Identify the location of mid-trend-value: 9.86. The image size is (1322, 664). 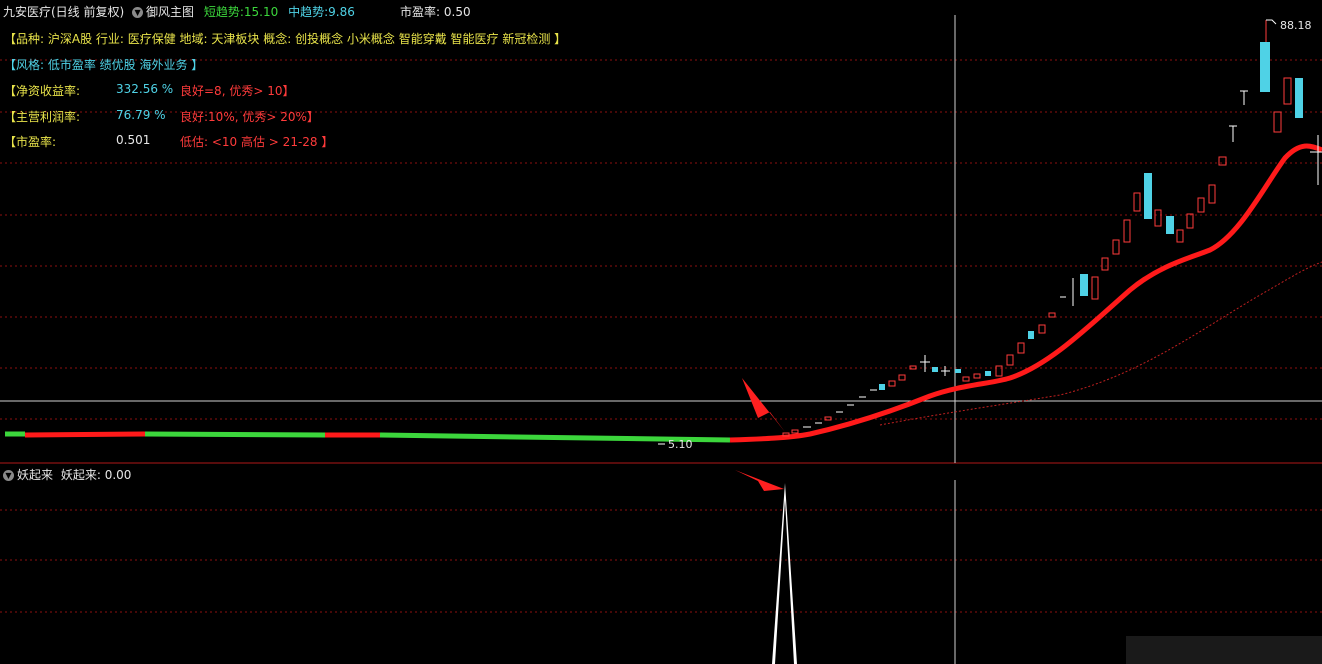
(341, 12).